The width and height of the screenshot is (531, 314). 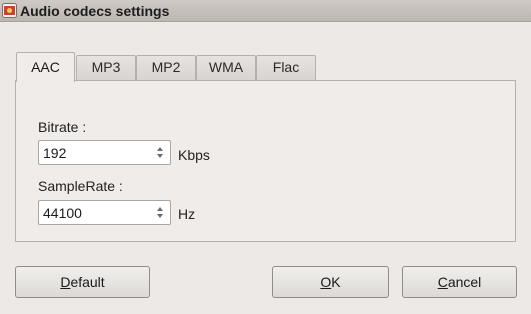 What do you see at coordinates (166, 67) in the screenshot?
I see `tab-mp2: MP2` at bounding box center [166, 67].